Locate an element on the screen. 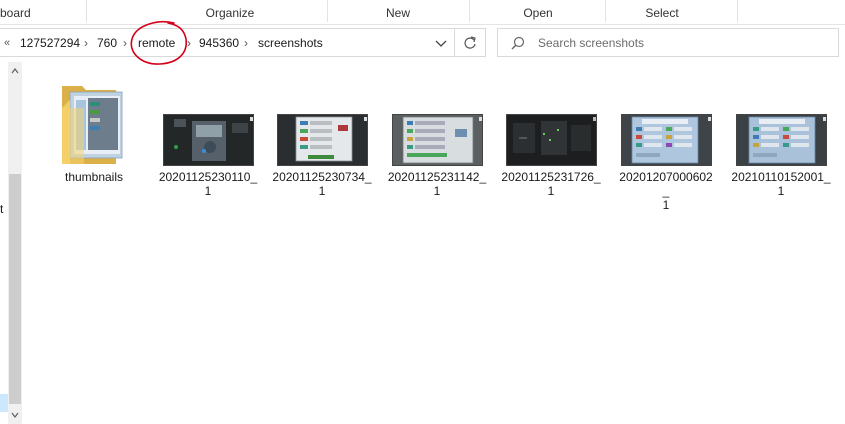 The width and height of the screenshot is (845, 424). file-name: 20201125230110_ 1 is located at coordinates (208, 184).